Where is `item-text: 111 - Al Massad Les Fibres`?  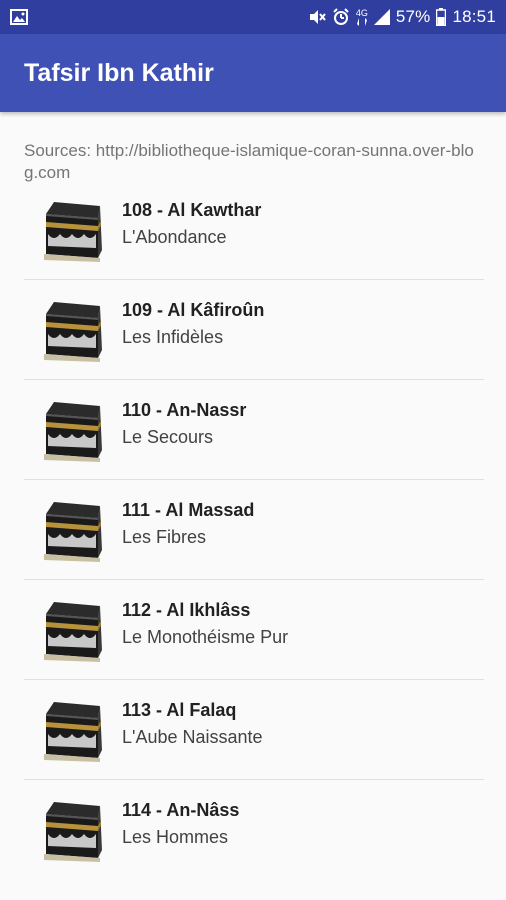
item-text: 111 - Al Massad Les Fibres is located at coordinates (188, 523).